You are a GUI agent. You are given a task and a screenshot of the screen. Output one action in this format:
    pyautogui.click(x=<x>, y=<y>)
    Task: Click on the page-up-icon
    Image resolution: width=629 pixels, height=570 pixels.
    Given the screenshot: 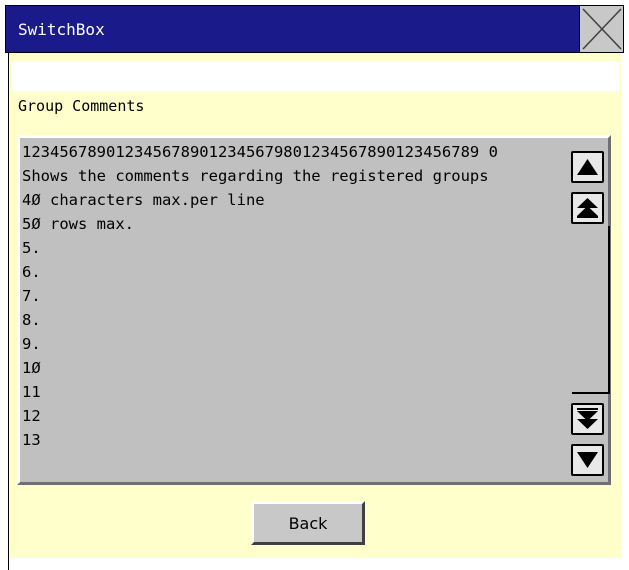 What is the action you would take?
    pyautogui.click(x=587, y=208)
    